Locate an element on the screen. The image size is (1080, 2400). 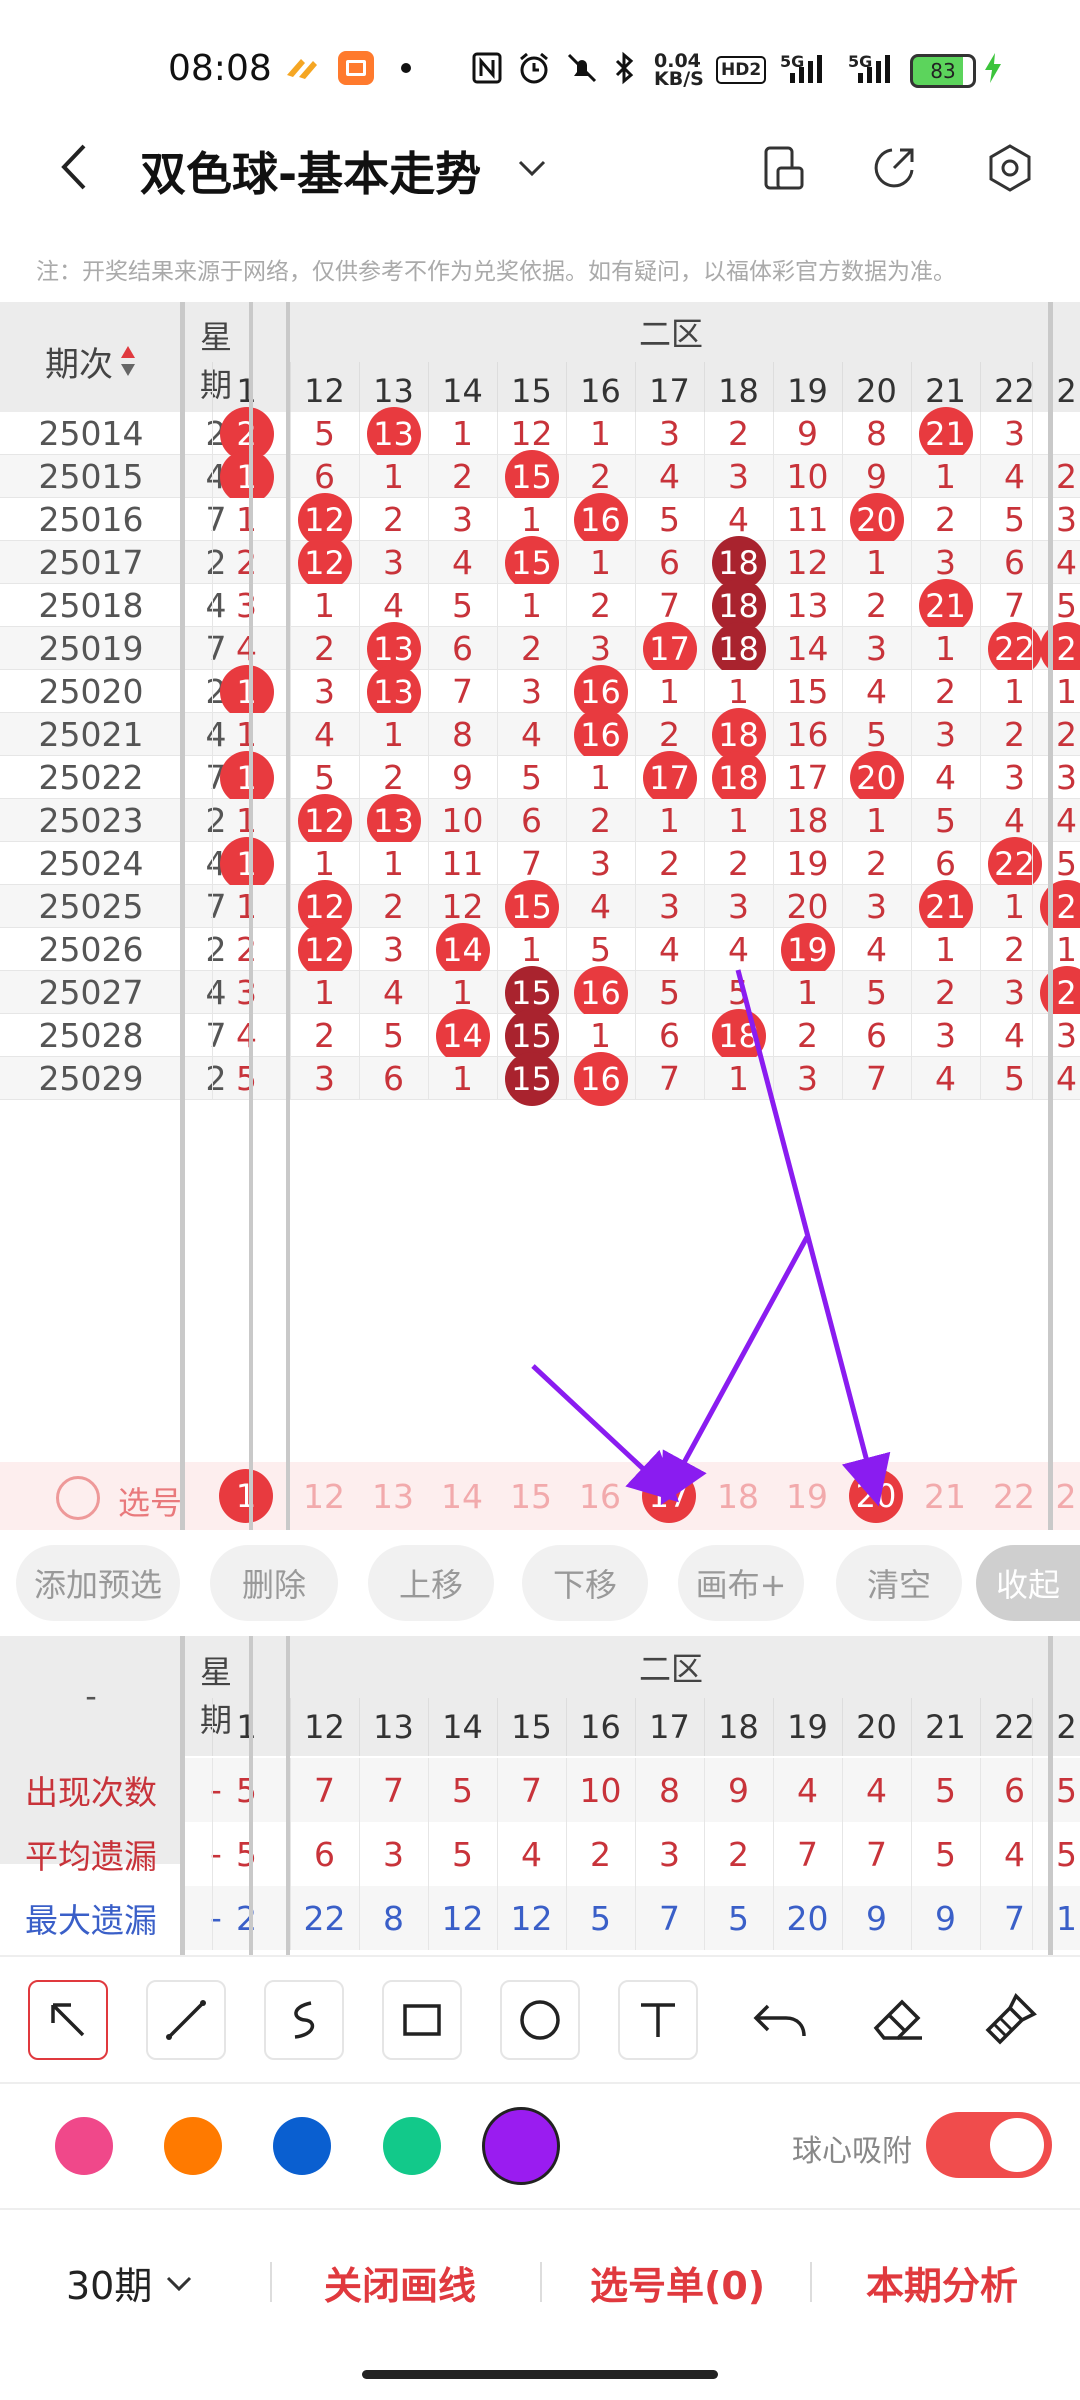
stats-number-cell: 19 is located at coordinates (807, 1727).